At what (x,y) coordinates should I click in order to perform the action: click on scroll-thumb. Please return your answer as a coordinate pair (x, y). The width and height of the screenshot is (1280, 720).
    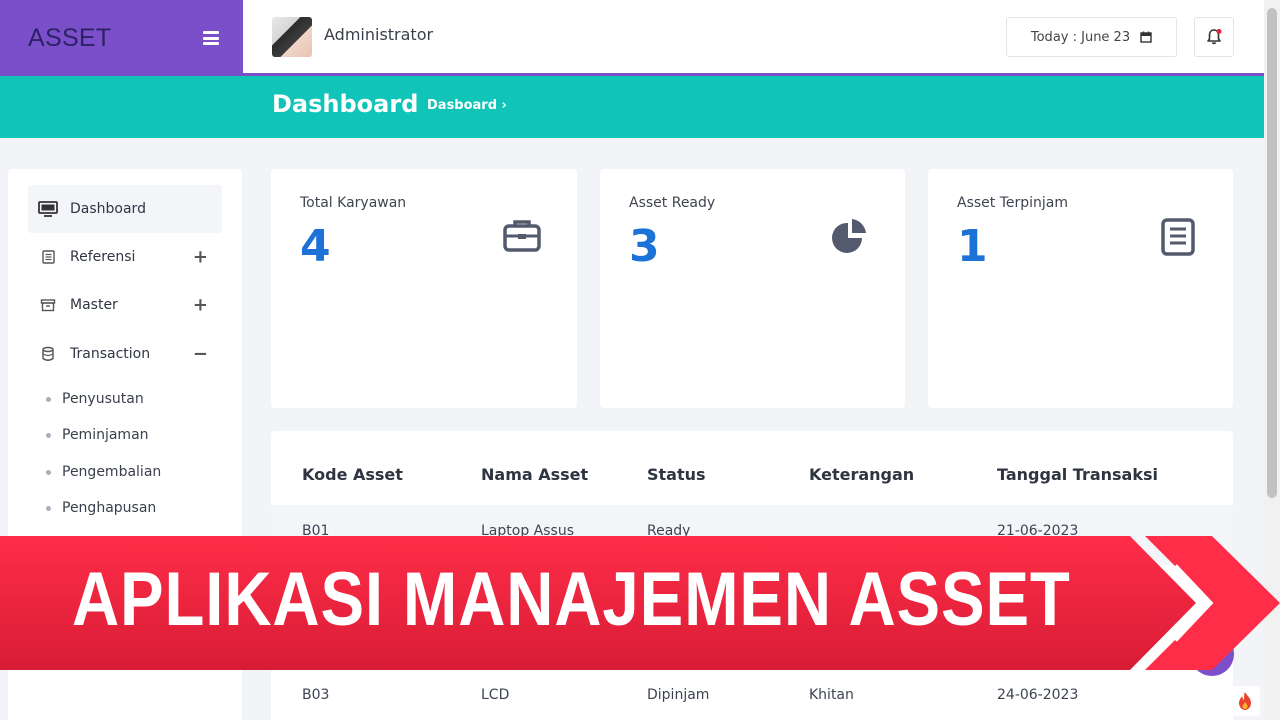
    Looking at the image, I should click on (1272, 253).